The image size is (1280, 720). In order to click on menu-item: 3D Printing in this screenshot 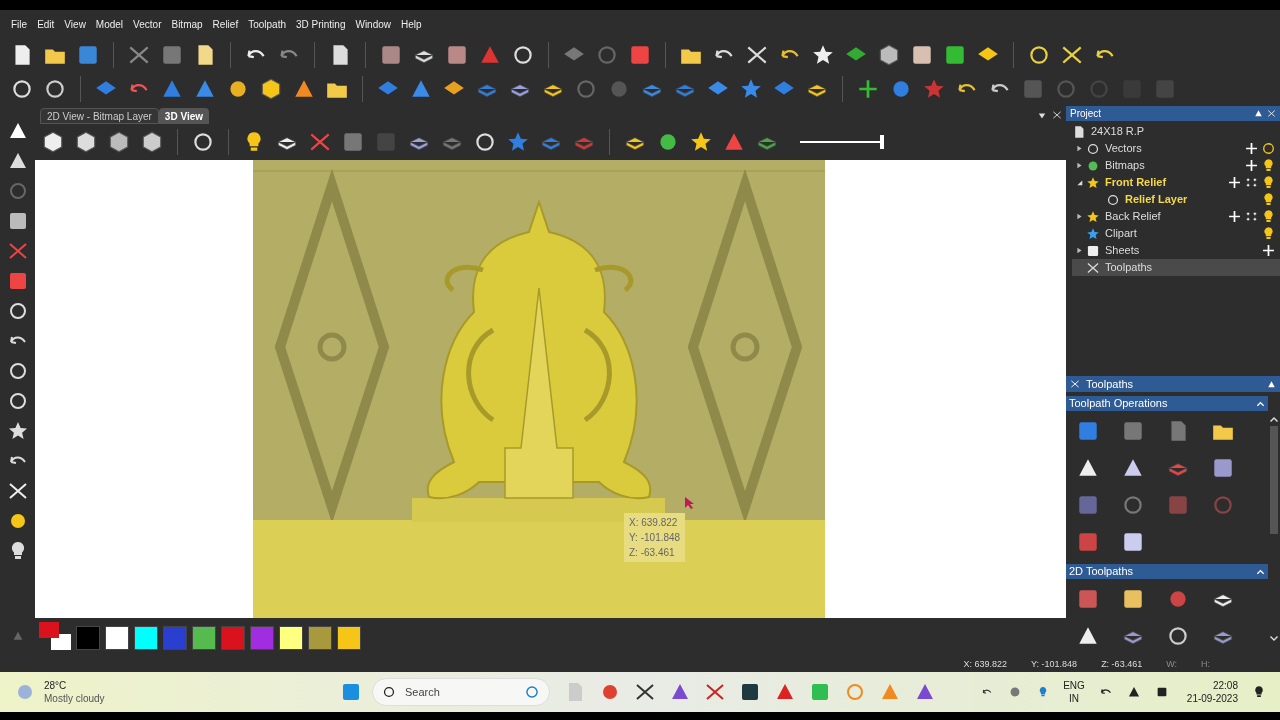, I will do `click(321, 24)`.